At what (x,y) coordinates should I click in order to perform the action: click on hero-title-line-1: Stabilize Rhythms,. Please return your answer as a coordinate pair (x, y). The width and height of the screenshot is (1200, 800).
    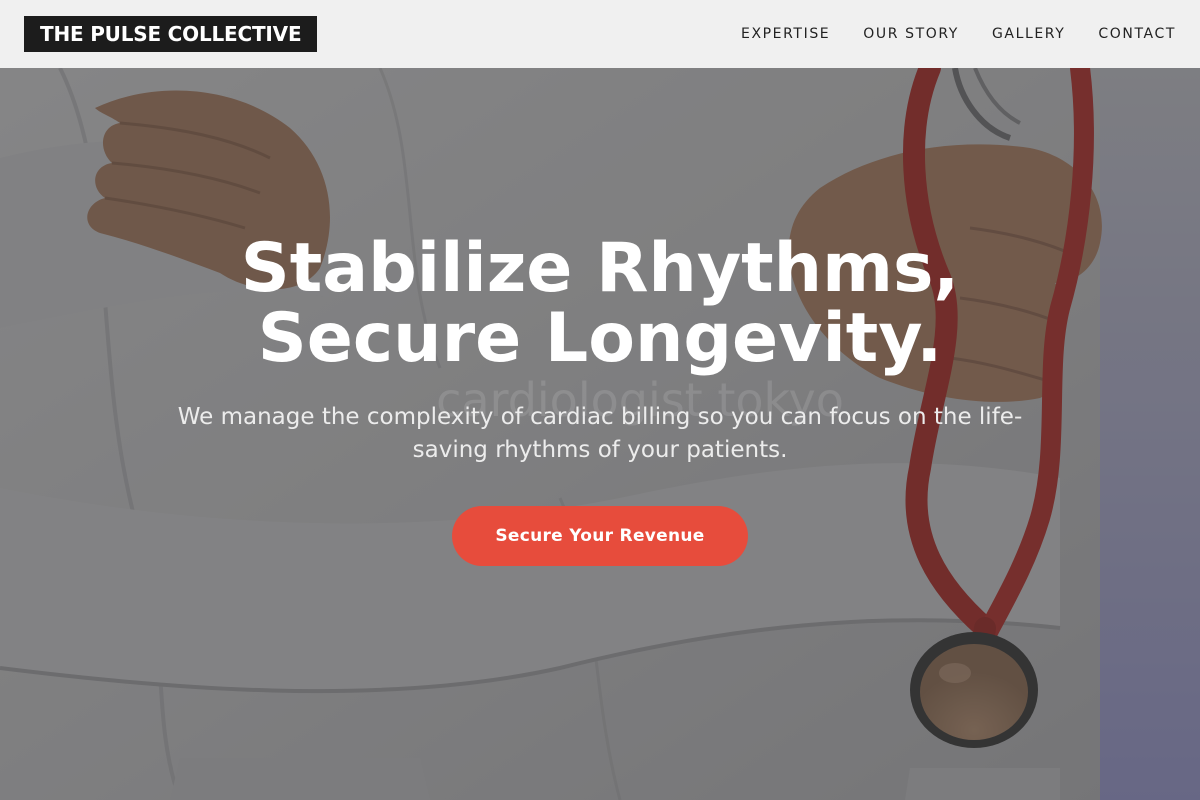
    Looking at the image, I should click on (600, 268).